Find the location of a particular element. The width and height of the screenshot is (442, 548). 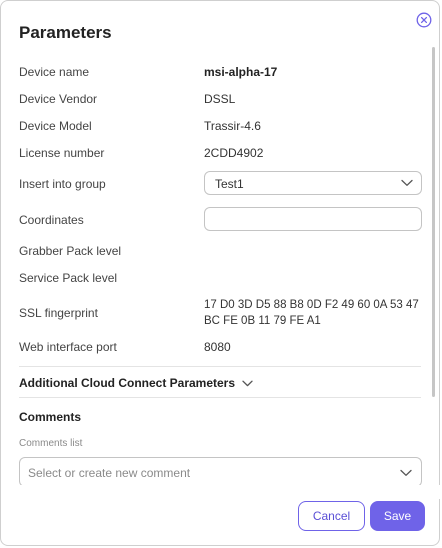

web-port-label: Web interface port is located at coordinates (68, 347).